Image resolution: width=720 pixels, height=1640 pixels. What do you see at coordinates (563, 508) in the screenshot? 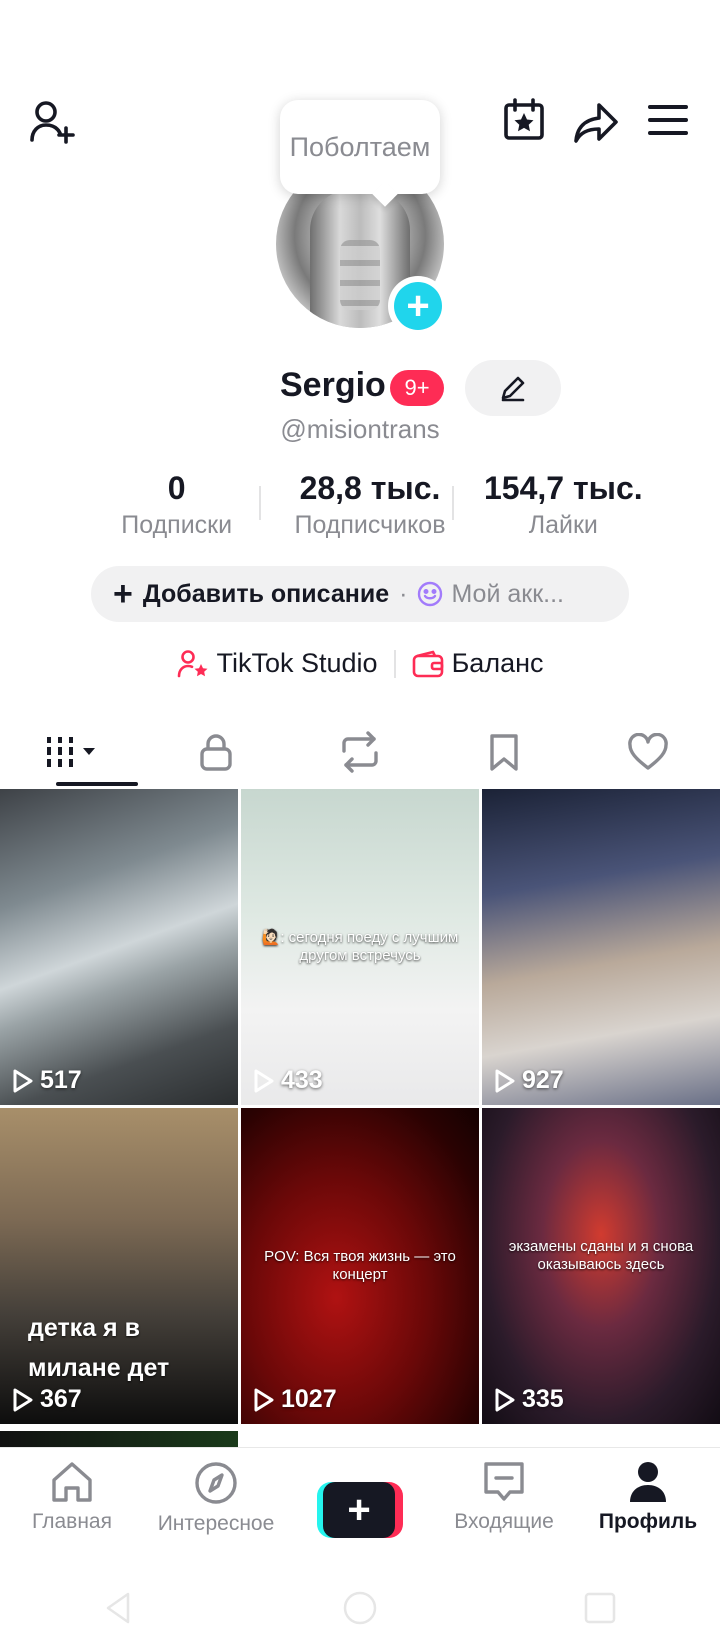
I see `stat-likes: 154,7 тыс. Лайки` at bounding box center [563, 508].